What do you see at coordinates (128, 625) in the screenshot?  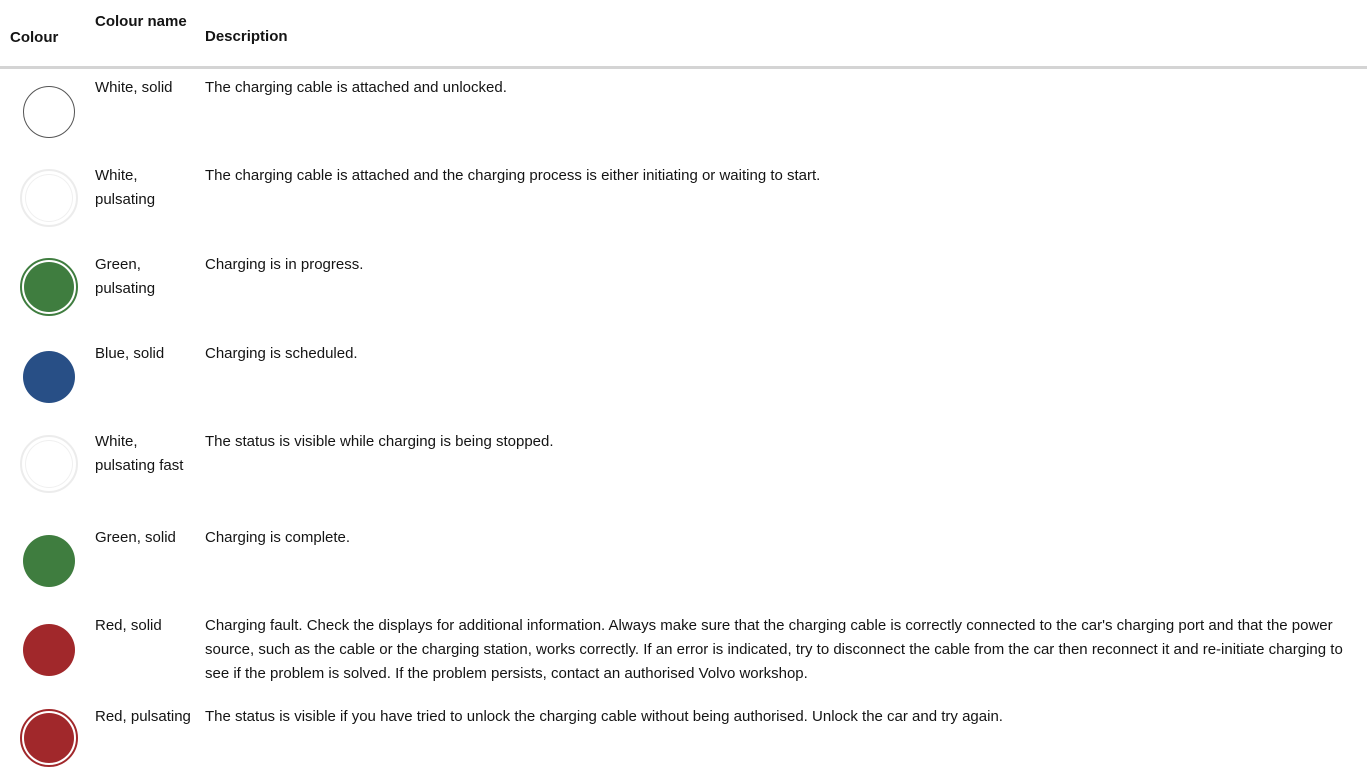 I see `colour-name: Red, solid` at bounding box center [128, 625].